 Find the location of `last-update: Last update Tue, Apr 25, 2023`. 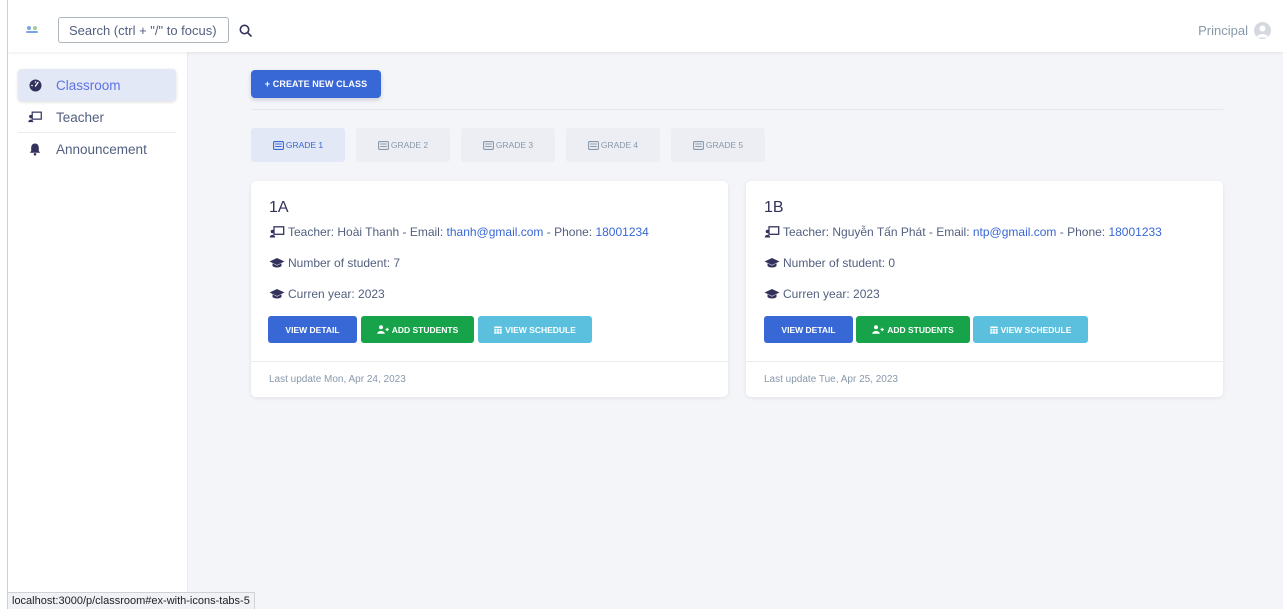

last-update: Last update Tue, Apr 25, 2023 is located at coordinates (831, 379).